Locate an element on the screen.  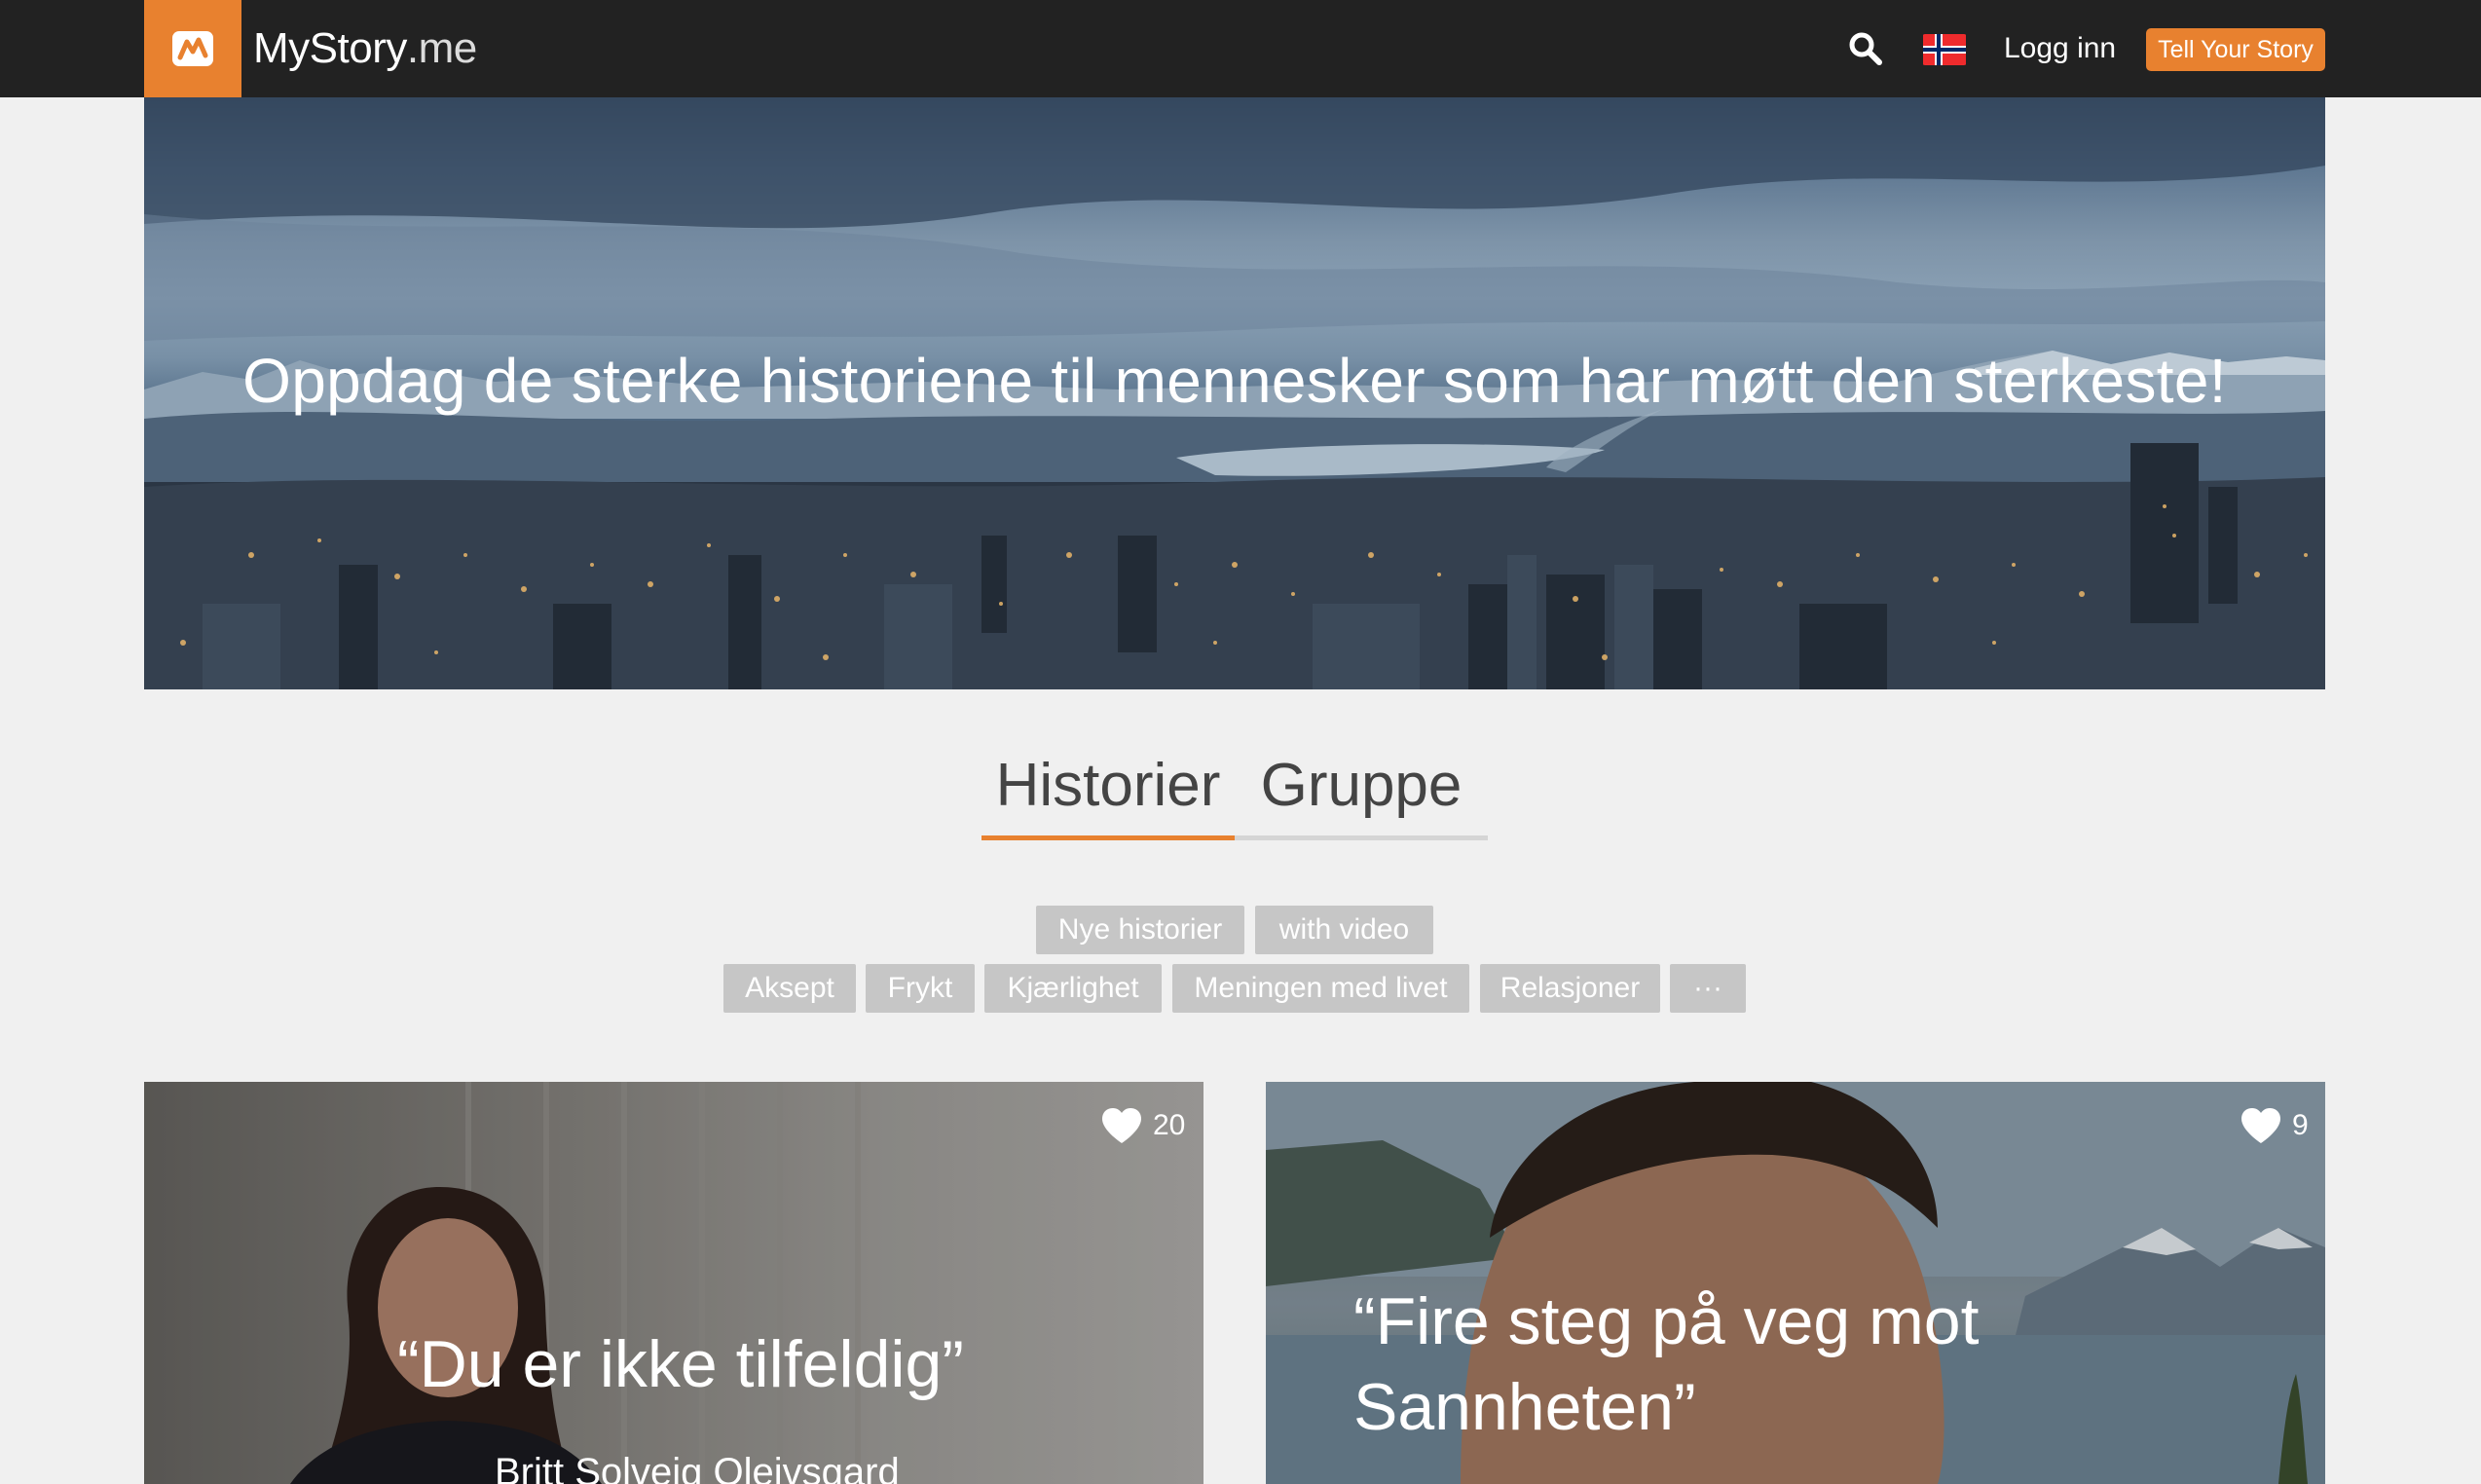
story-quote-line-1: “Fire steg på veg mot is located at coordinates (1666, 1321).